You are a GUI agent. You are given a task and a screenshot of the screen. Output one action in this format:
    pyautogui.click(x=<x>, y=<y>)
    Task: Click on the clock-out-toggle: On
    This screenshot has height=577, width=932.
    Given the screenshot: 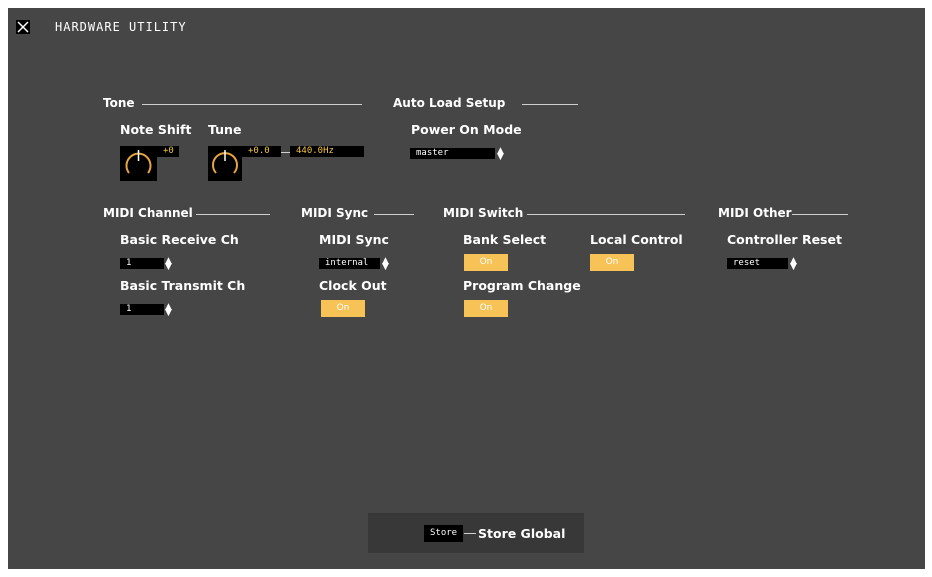 What is the action you would take?
    pyautogui.click(x=343, y=308)
    